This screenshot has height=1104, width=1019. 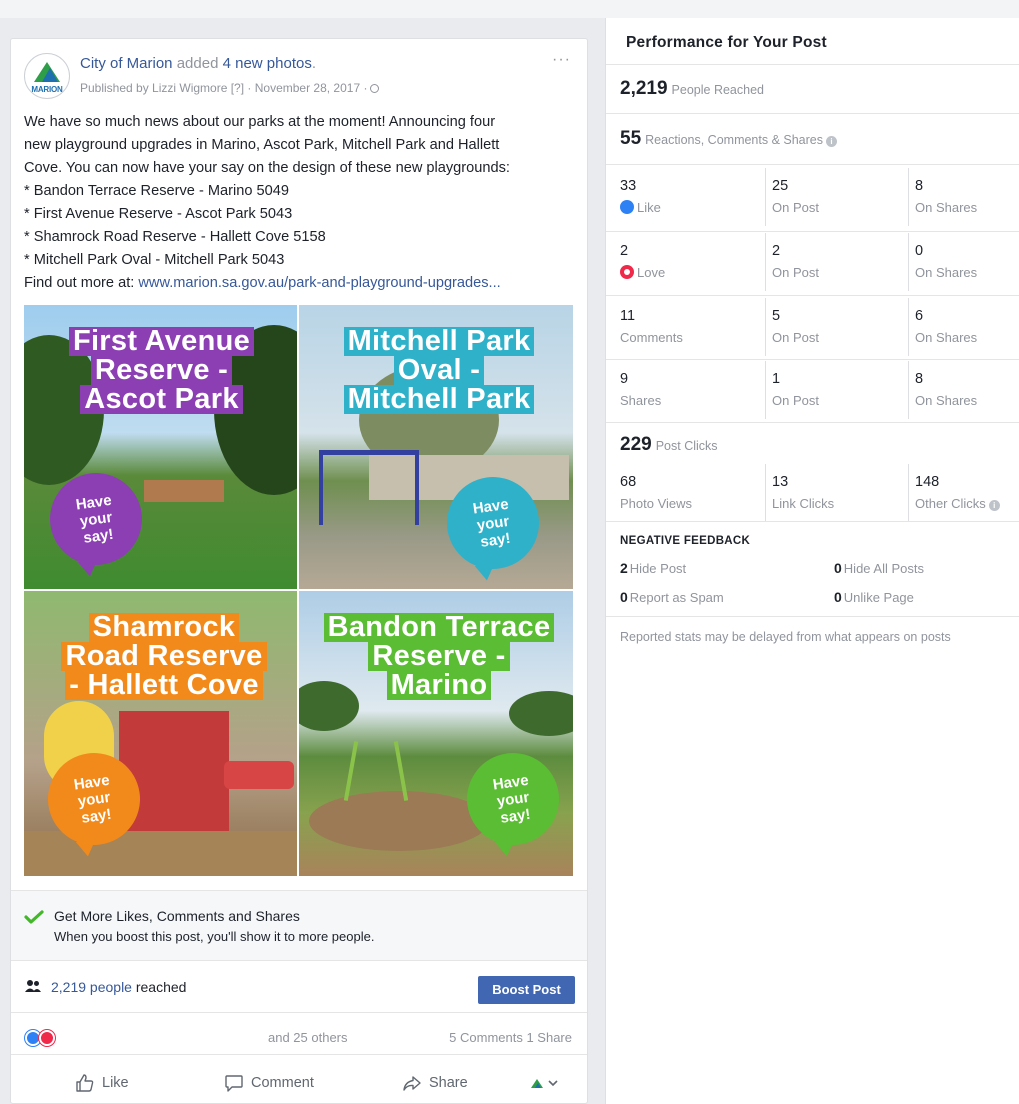 What do you see at coordinates (161, 341) in the screenshot?
I see `tile-title-line: First Avenue` at bounding box center [161, 341].